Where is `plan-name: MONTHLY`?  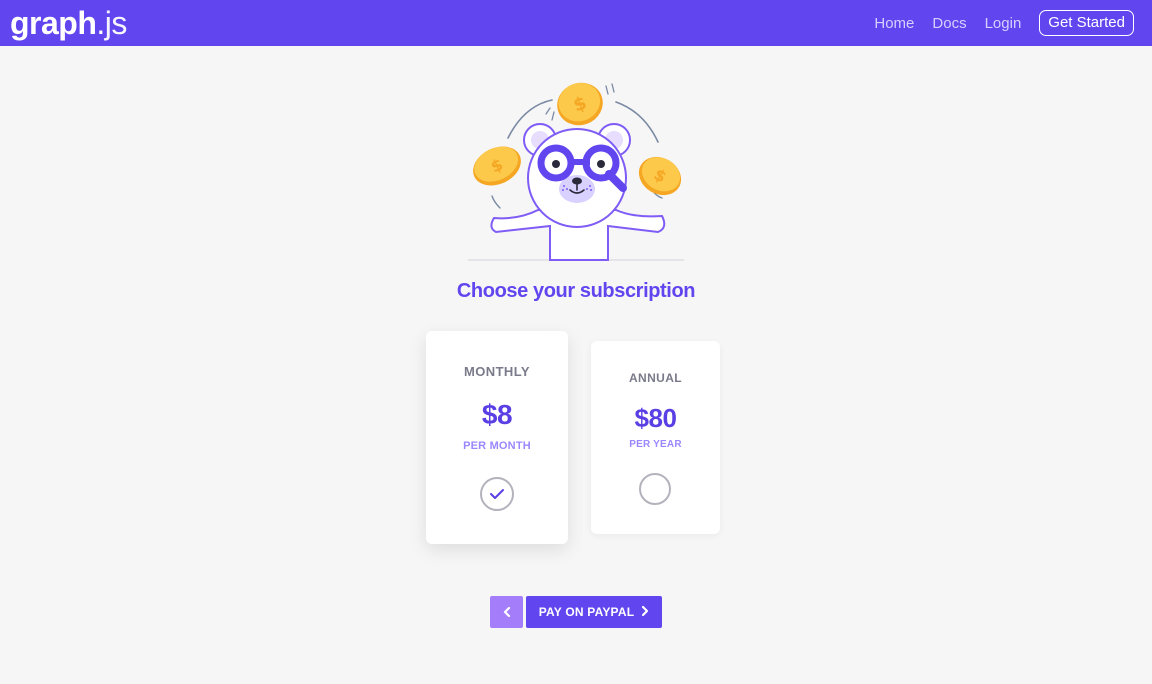
plan-name: MONTHLY is located at coordinates (497, 371).